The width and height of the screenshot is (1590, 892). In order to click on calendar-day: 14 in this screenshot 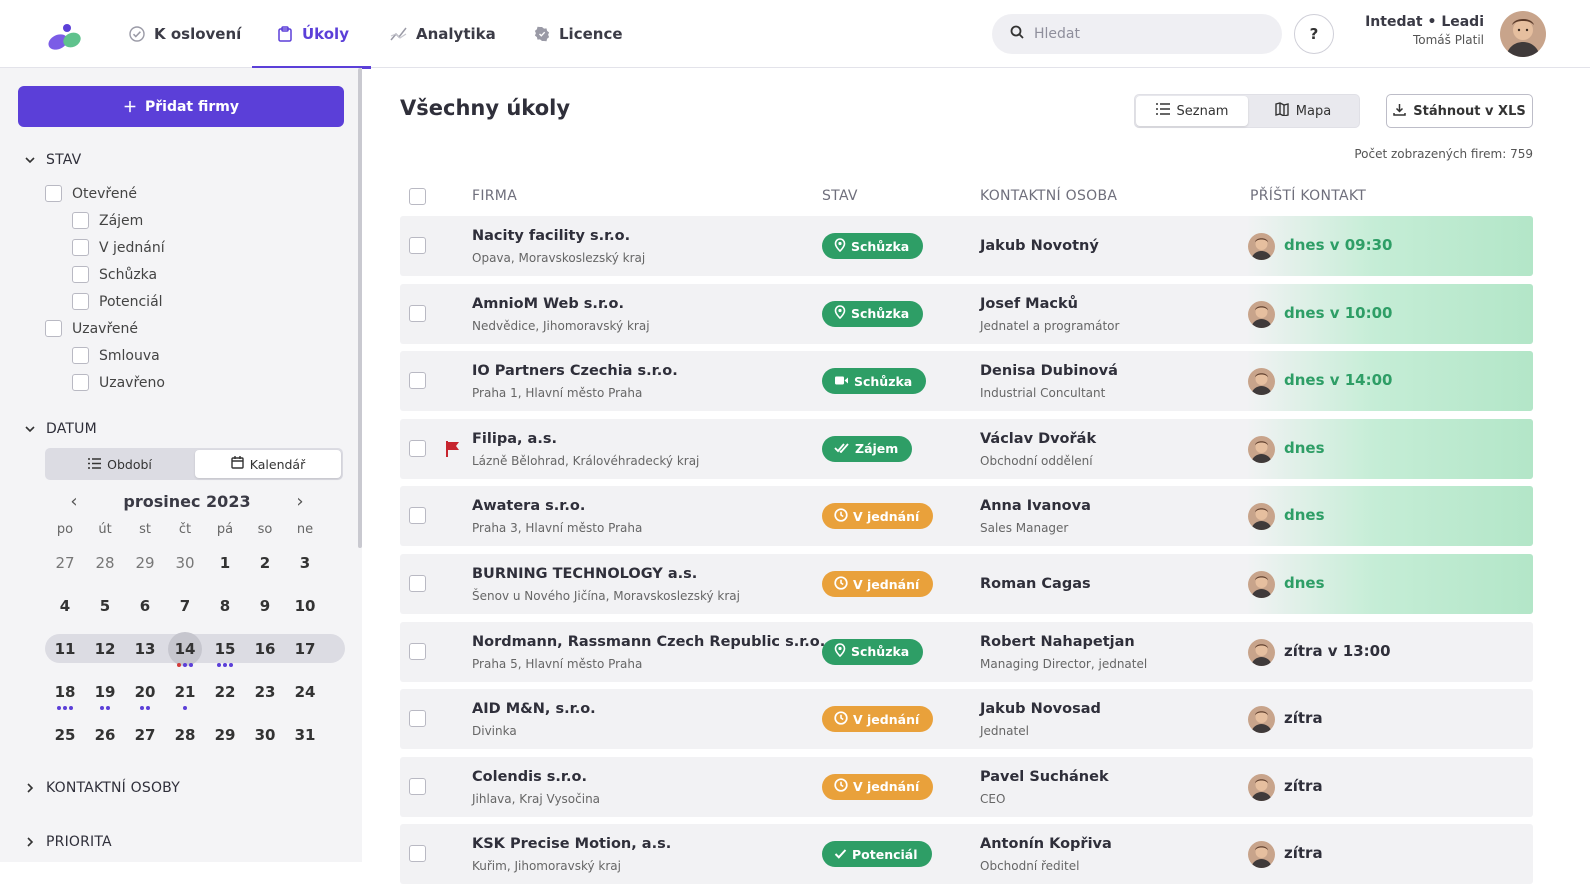, I will do `click(185, 649)`.